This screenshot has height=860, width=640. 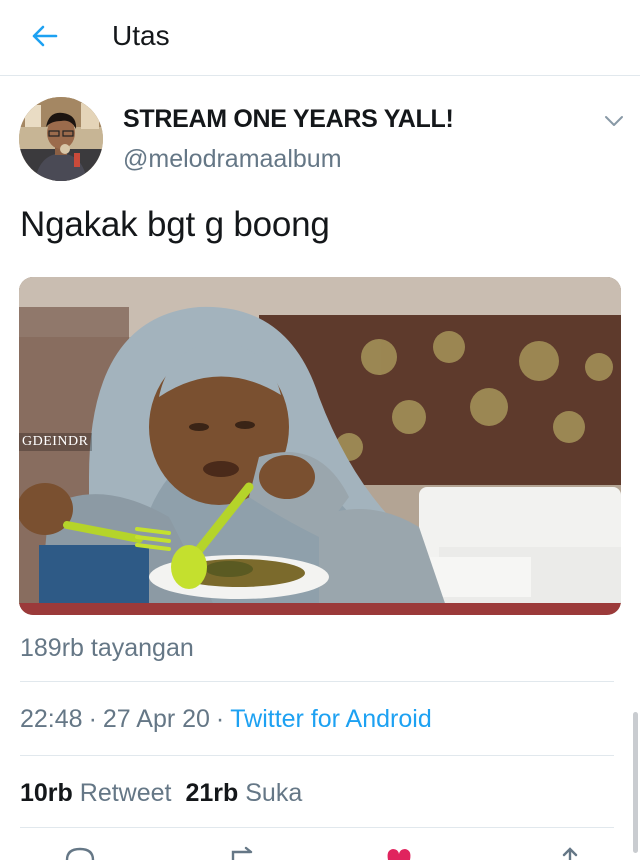 What do you see at coordinates (635, 782) in the screenshot?
I see `scrollbar` at bounding box center [635, 782].